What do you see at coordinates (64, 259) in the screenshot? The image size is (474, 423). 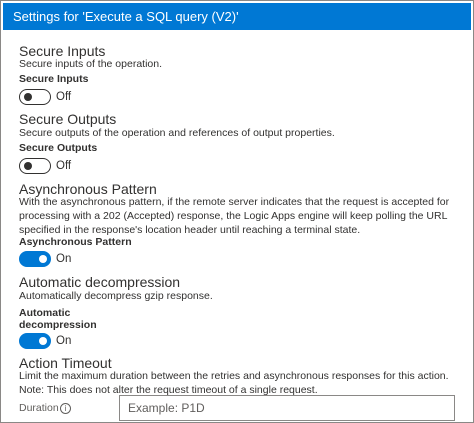 I see `async-pattern-state: On` at bounding box center [64, 259].